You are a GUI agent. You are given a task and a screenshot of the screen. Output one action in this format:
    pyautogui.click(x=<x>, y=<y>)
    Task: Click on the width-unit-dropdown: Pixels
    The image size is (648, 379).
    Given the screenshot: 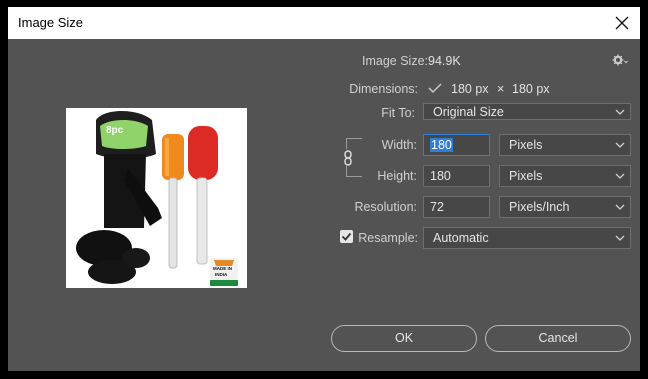 What is the action you would take?
    pyautogui.click(x=565, y=145)
    